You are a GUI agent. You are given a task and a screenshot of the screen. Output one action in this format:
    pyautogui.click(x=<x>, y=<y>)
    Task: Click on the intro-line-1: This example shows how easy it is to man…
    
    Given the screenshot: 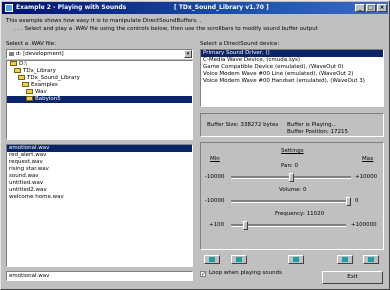 What is the action you would take?
    pyautogui.click(x=104, y=21)
    